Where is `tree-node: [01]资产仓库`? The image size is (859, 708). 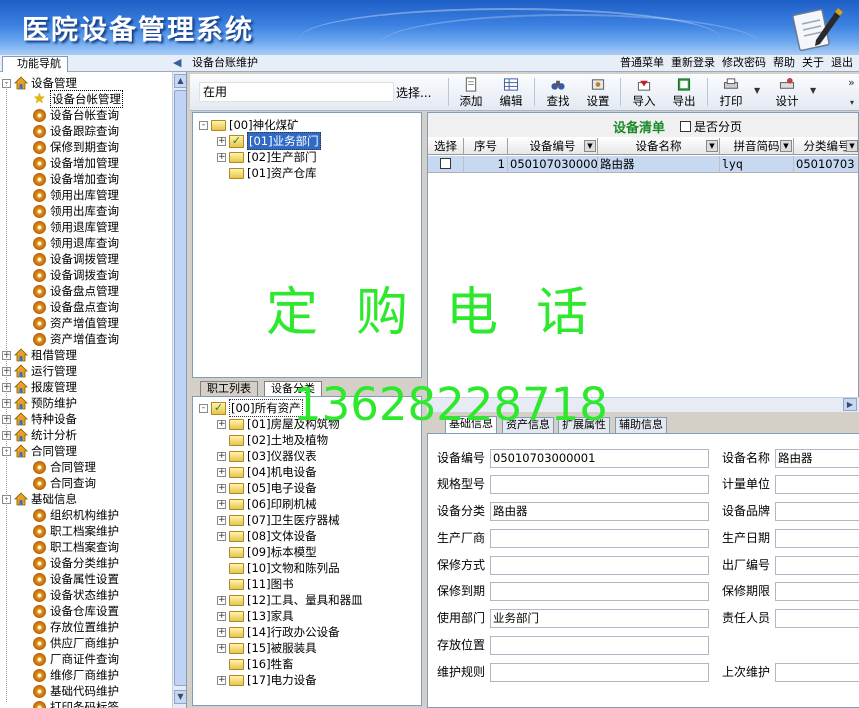
tree-node: [01]资产仓库 is located at coordinates (267, 173).